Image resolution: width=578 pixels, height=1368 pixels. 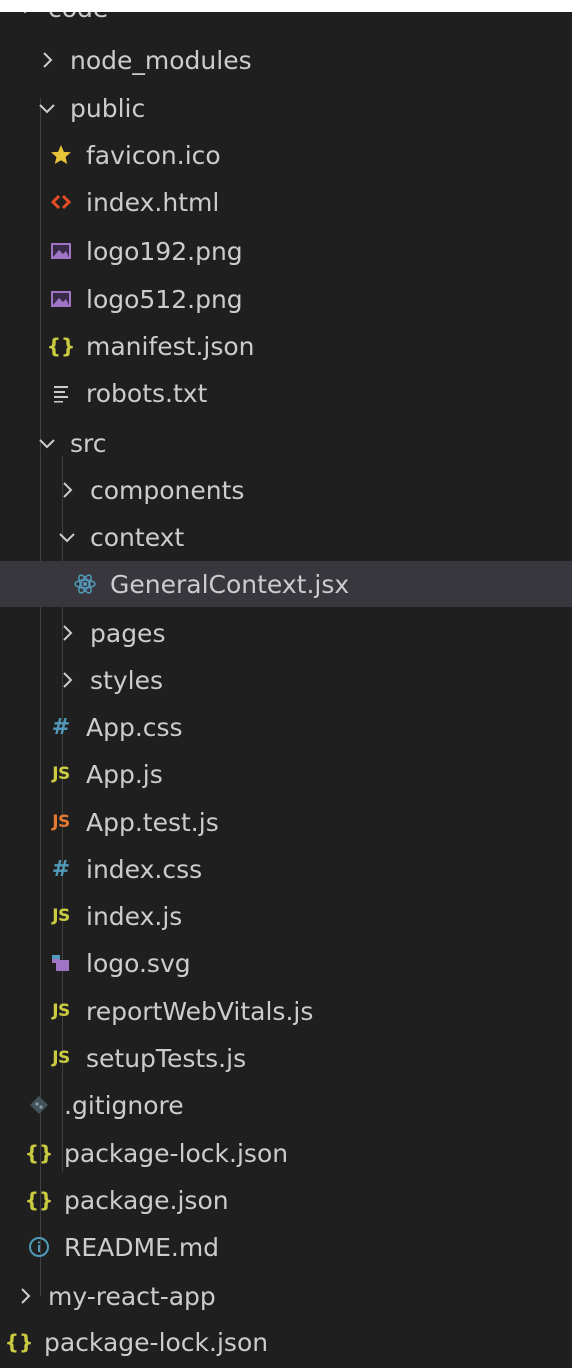 What do you see at coordinates (61, 155) in the screenshot?
I see `star-icon` at bounding box center [61, 155].